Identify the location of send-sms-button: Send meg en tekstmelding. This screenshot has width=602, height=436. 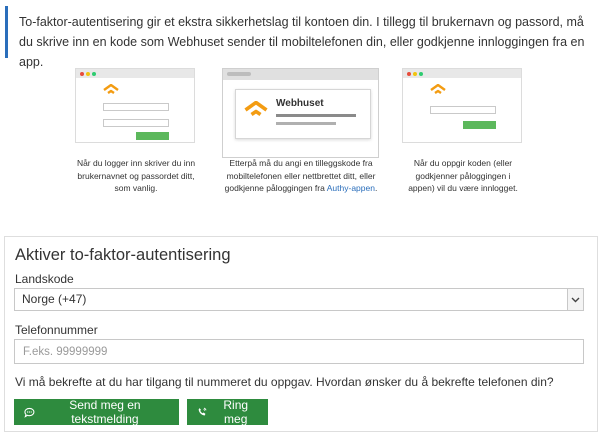
(96, 412).